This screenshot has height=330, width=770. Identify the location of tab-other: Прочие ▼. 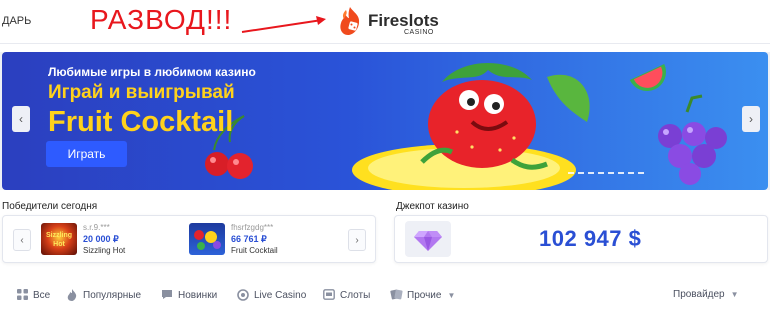
(422, 295).